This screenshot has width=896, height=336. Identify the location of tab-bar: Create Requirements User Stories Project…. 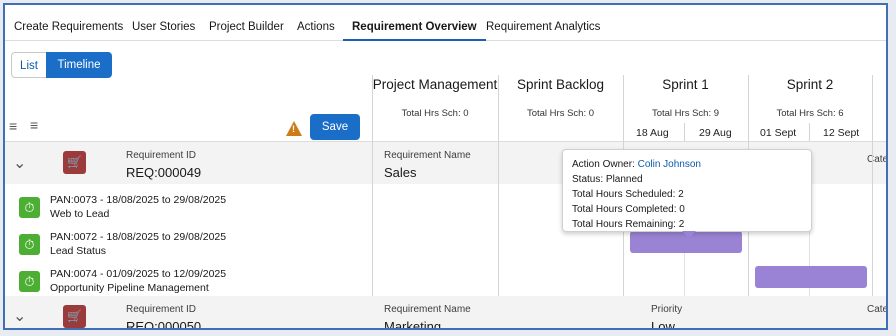
(445, 23).